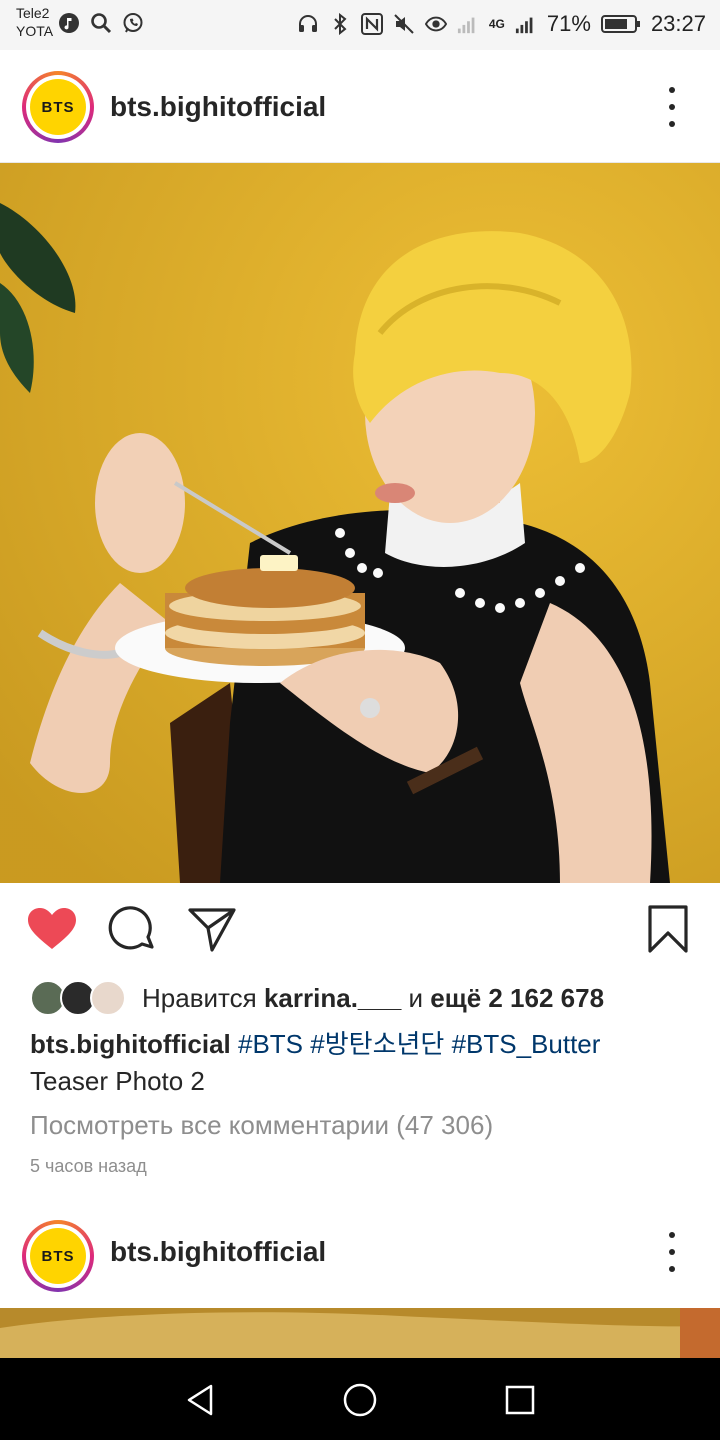 Image resolution: width=720 pixels, height=1440 pixels. Describe the element at coordinates (668, 929) in the screenshot. I see `bookmark-icon` at that location.